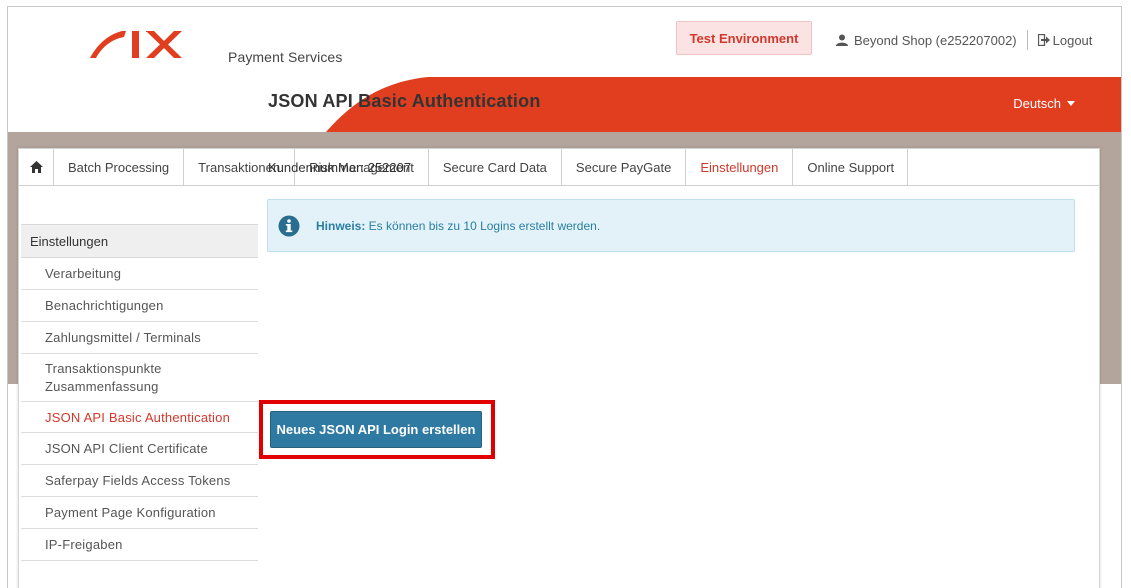 The width and height of the screenshot is (1131, 588). I want to click on page-title: JSON API Basic Authentication, so click(404, 101).